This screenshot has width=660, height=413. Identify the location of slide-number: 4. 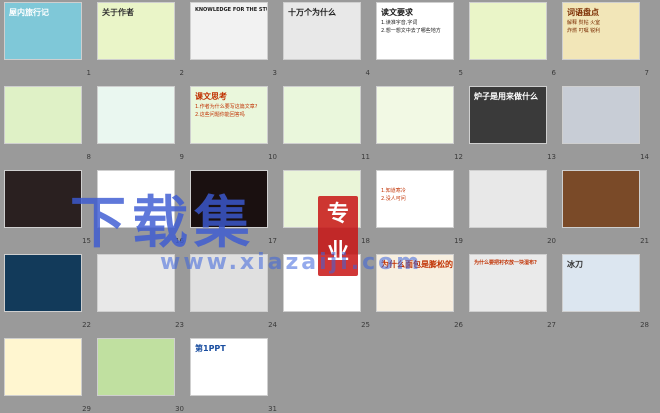
(367, 73).